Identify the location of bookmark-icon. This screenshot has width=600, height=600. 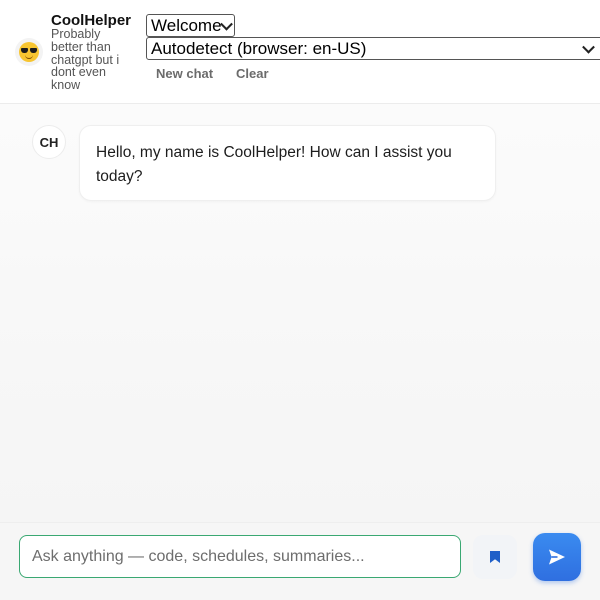
(495, 557).